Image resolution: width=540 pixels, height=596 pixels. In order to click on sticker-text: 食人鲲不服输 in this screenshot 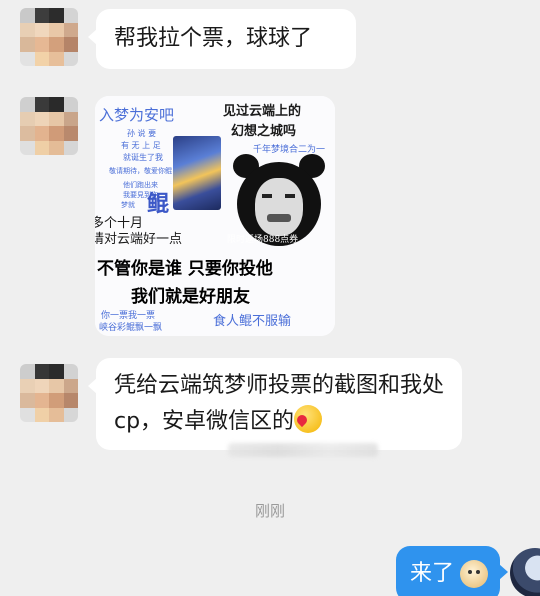, I will do `click(252, 321)`.